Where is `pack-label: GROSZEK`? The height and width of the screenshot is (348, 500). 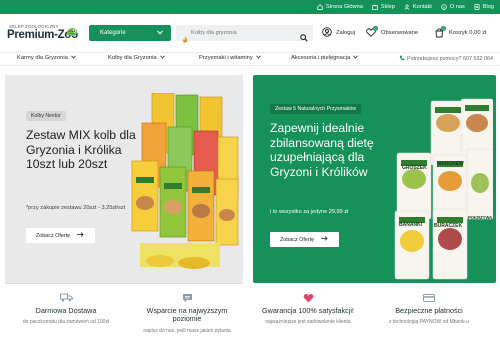
pack-label: GROSZEK is located at coordinates (414, 168).